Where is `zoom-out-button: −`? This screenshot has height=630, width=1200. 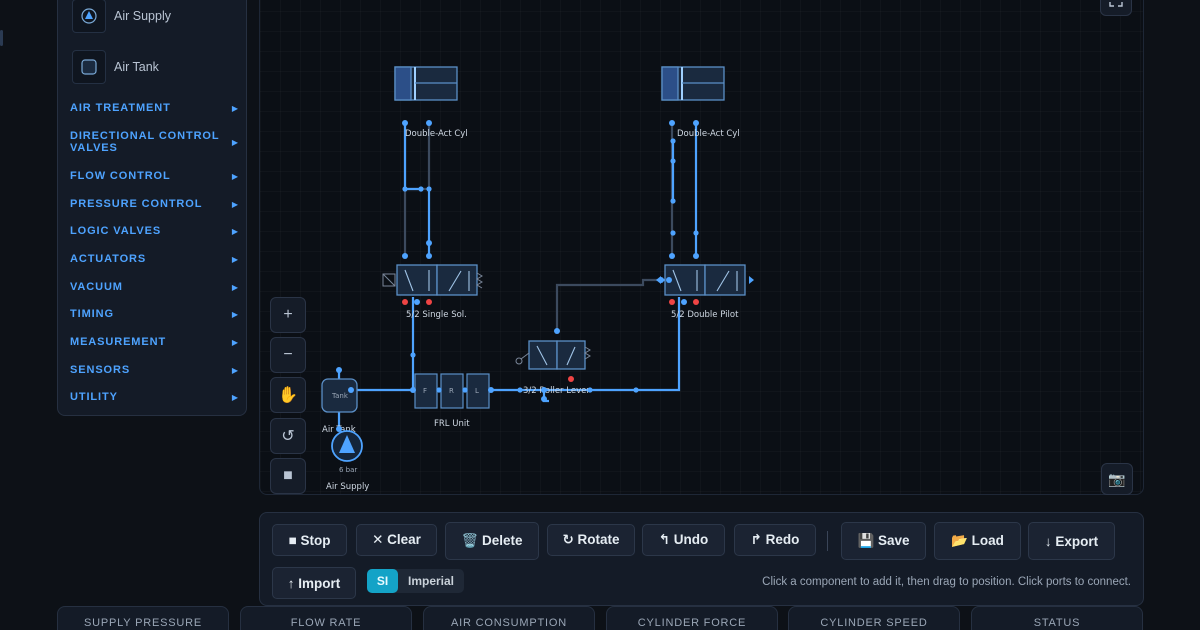
zoom-out-button: − is located at coordinates (288, 355).